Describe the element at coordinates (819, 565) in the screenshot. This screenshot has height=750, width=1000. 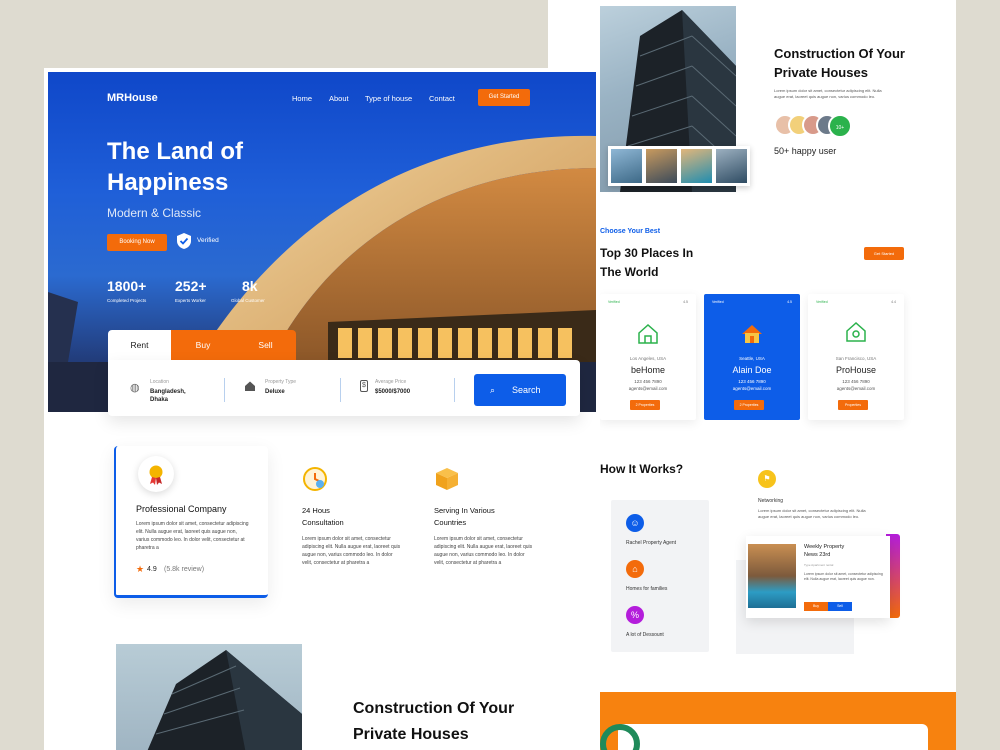
I see `weekly-card-note: Type Apartment rental` at that location.